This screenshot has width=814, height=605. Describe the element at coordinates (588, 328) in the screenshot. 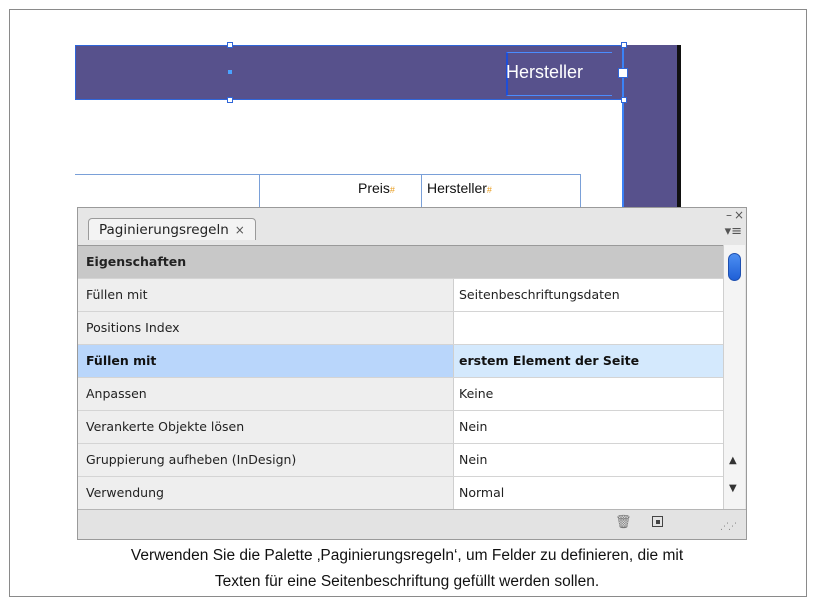

I see `property-value` at that location.